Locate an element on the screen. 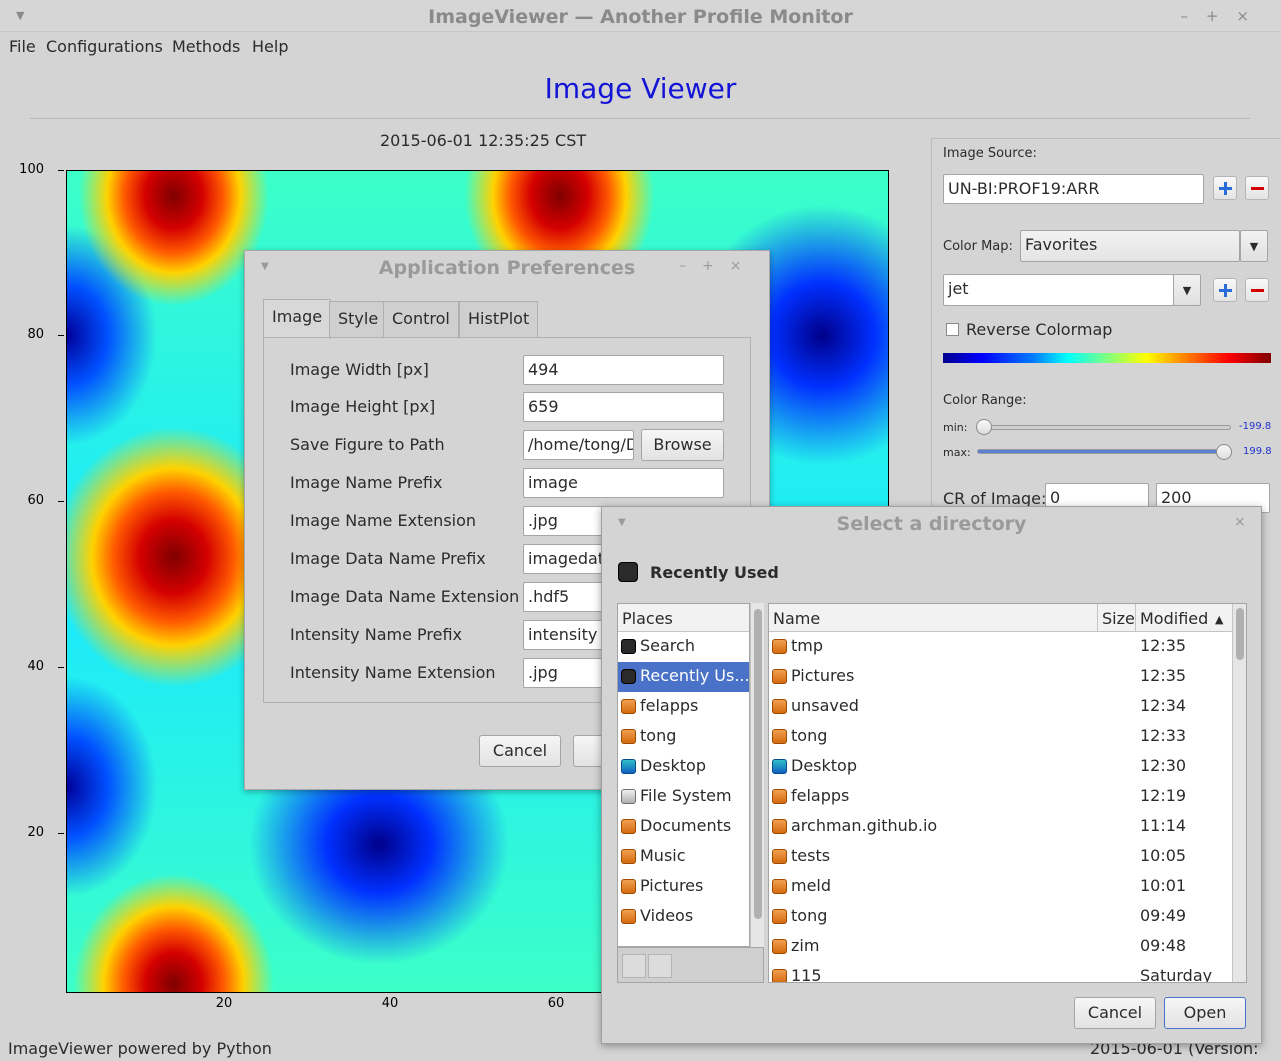 This screenshot has width=1281, height=1061. max-slider-track is located at coordinates (1104, 451).